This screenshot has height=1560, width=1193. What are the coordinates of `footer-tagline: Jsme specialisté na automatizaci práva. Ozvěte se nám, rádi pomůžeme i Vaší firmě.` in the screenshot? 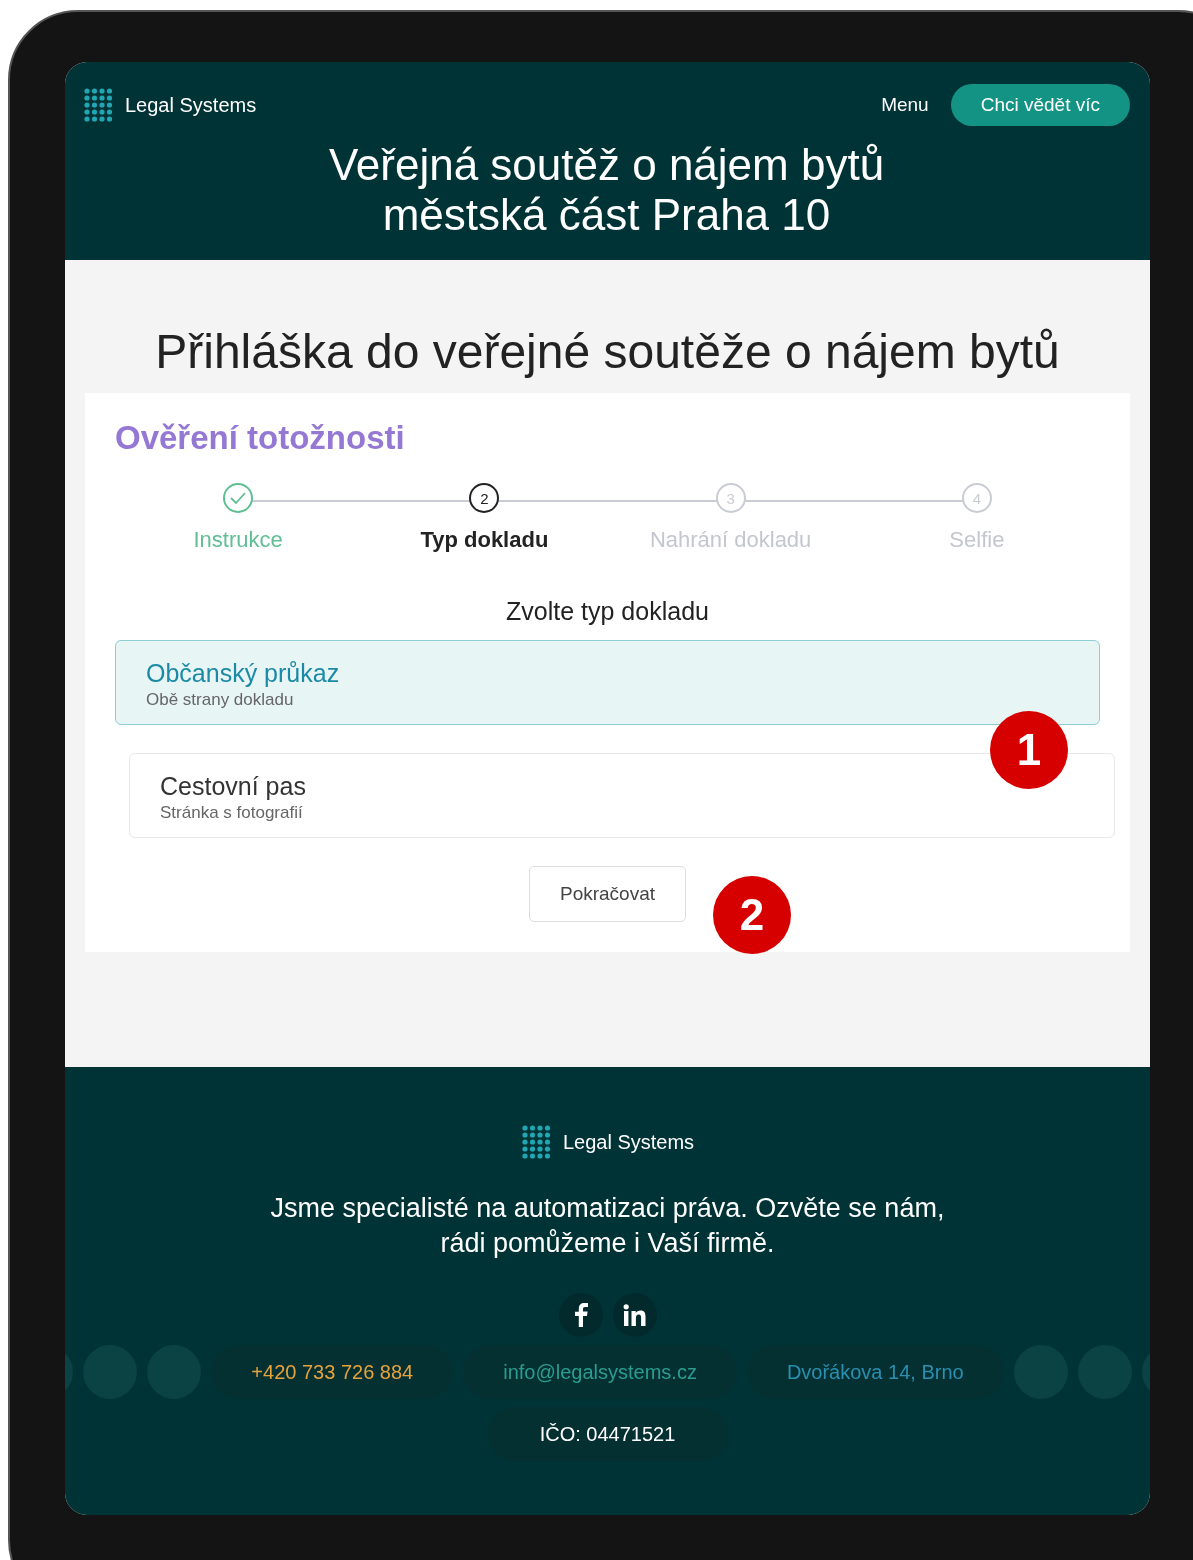 It's located at (607, 1226).